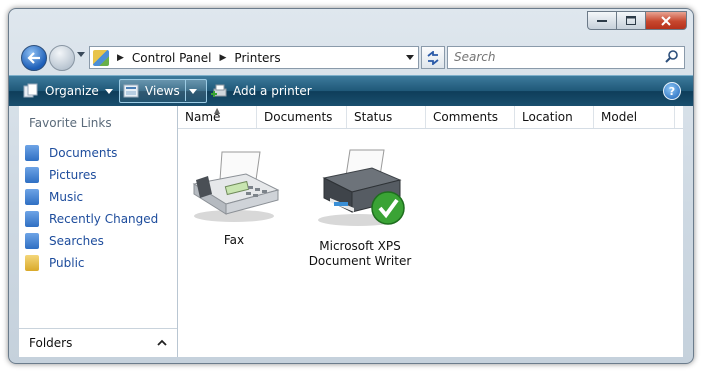 The width and height of the screenshot is (704, 372). I want to click on maximize-icon, so click(631, 20).